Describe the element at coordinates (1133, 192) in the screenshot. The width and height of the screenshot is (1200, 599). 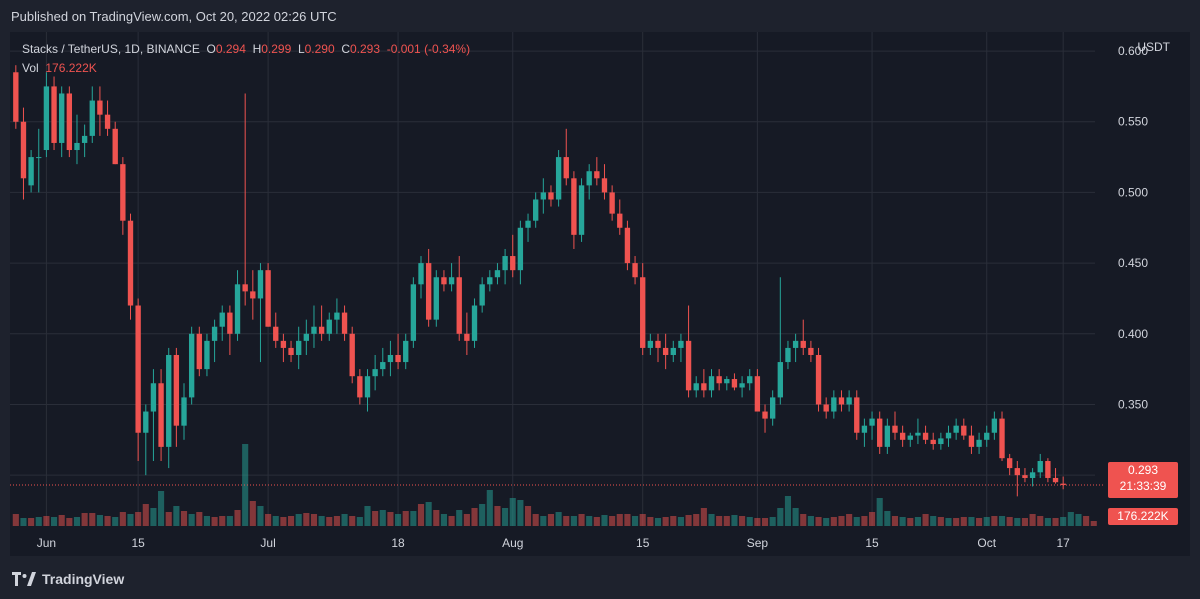
I see `y-tick-label: 0.500` at that location.